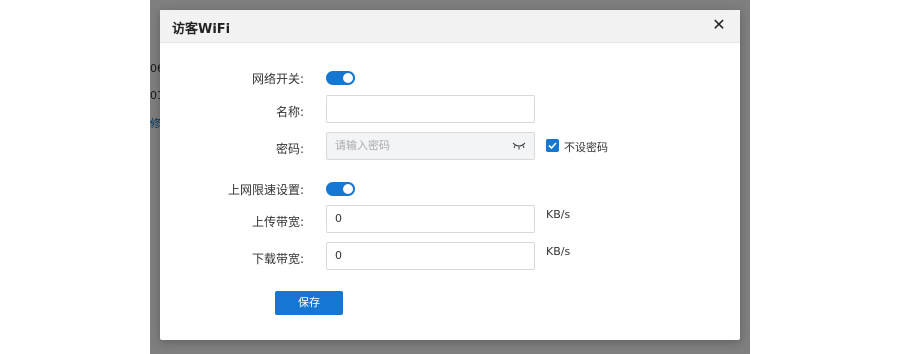  What do you see at coordinates (309, 303) in the screenshot?
I see `save-button: 保存` at bounding box center [309, 303].